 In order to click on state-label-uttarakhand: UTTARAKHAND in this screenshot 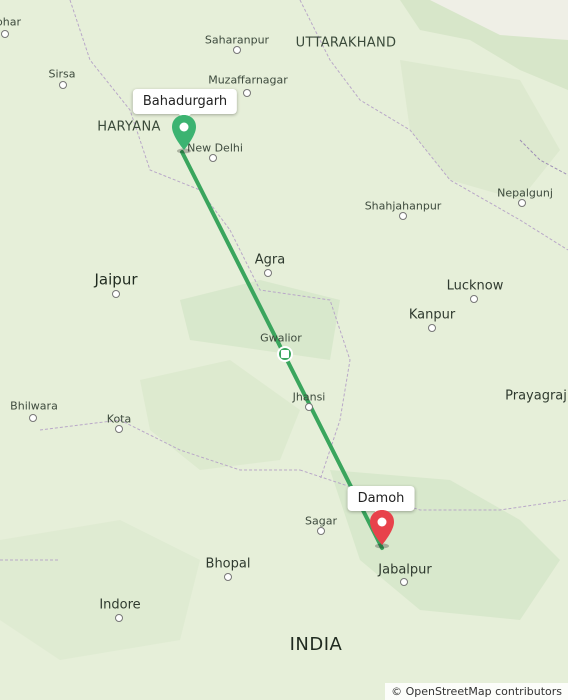, I will do `click(346, 43)`.